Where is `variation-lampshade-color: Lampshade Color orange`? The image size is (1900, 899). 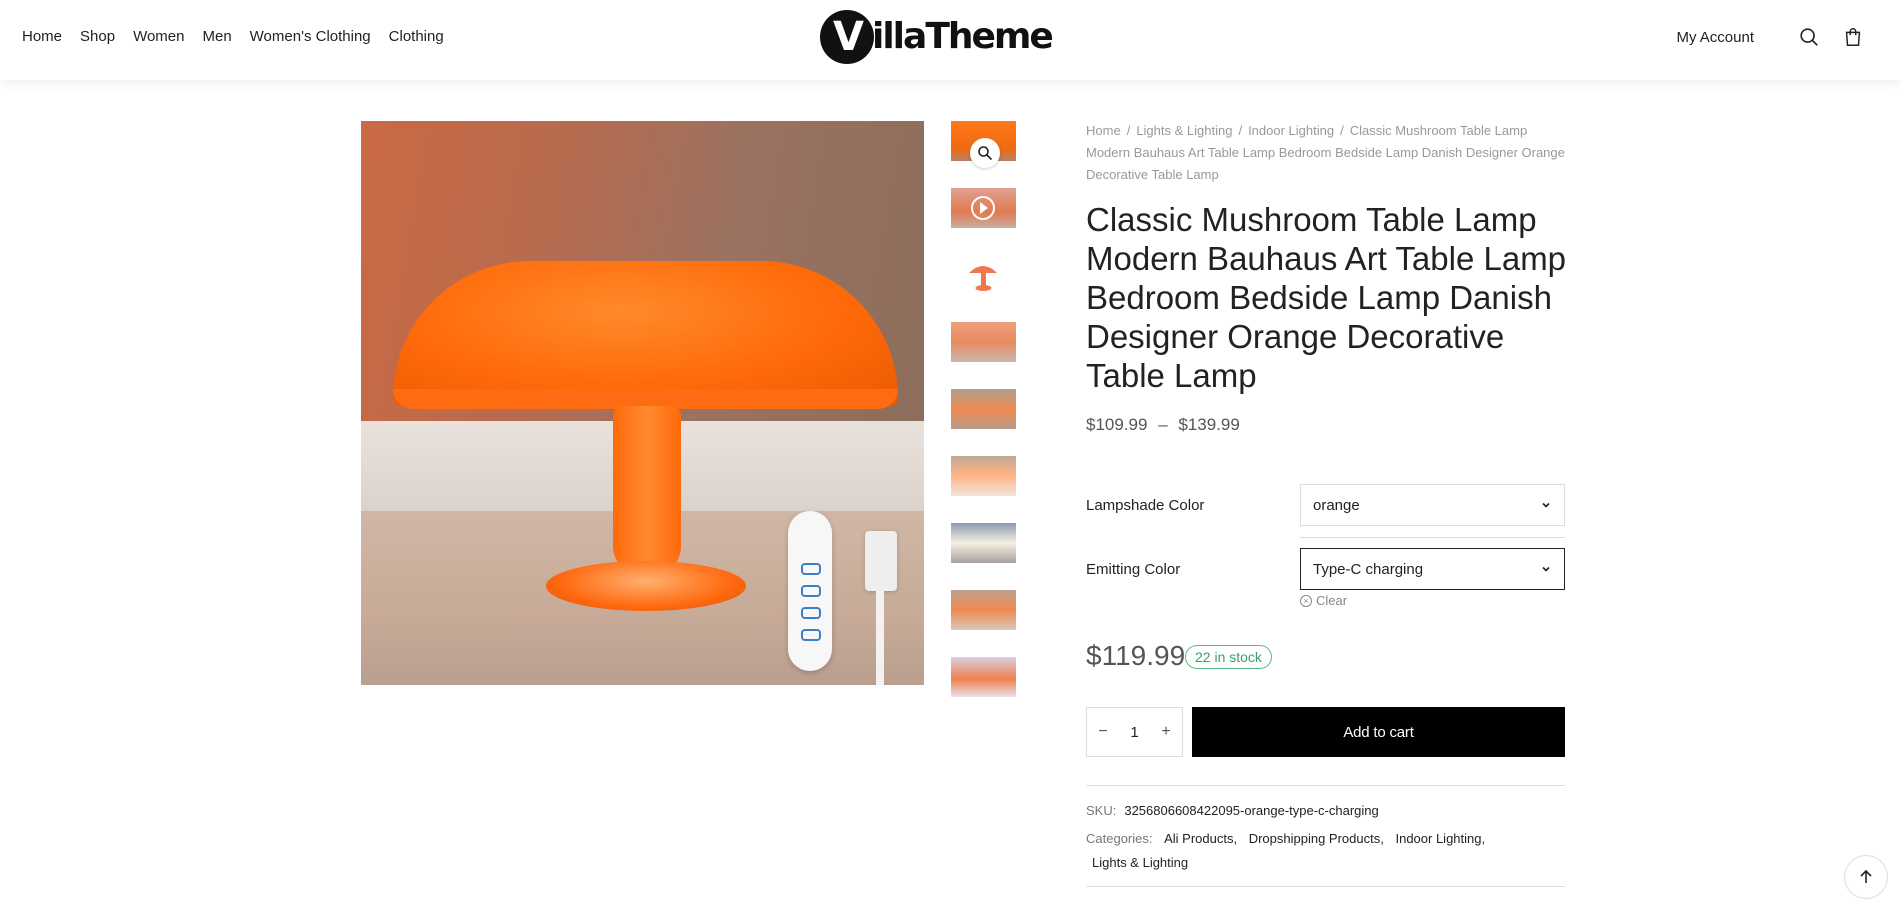 variation-lampshade-color: Lampshade Color orange is located at coordinates (1325, 505).